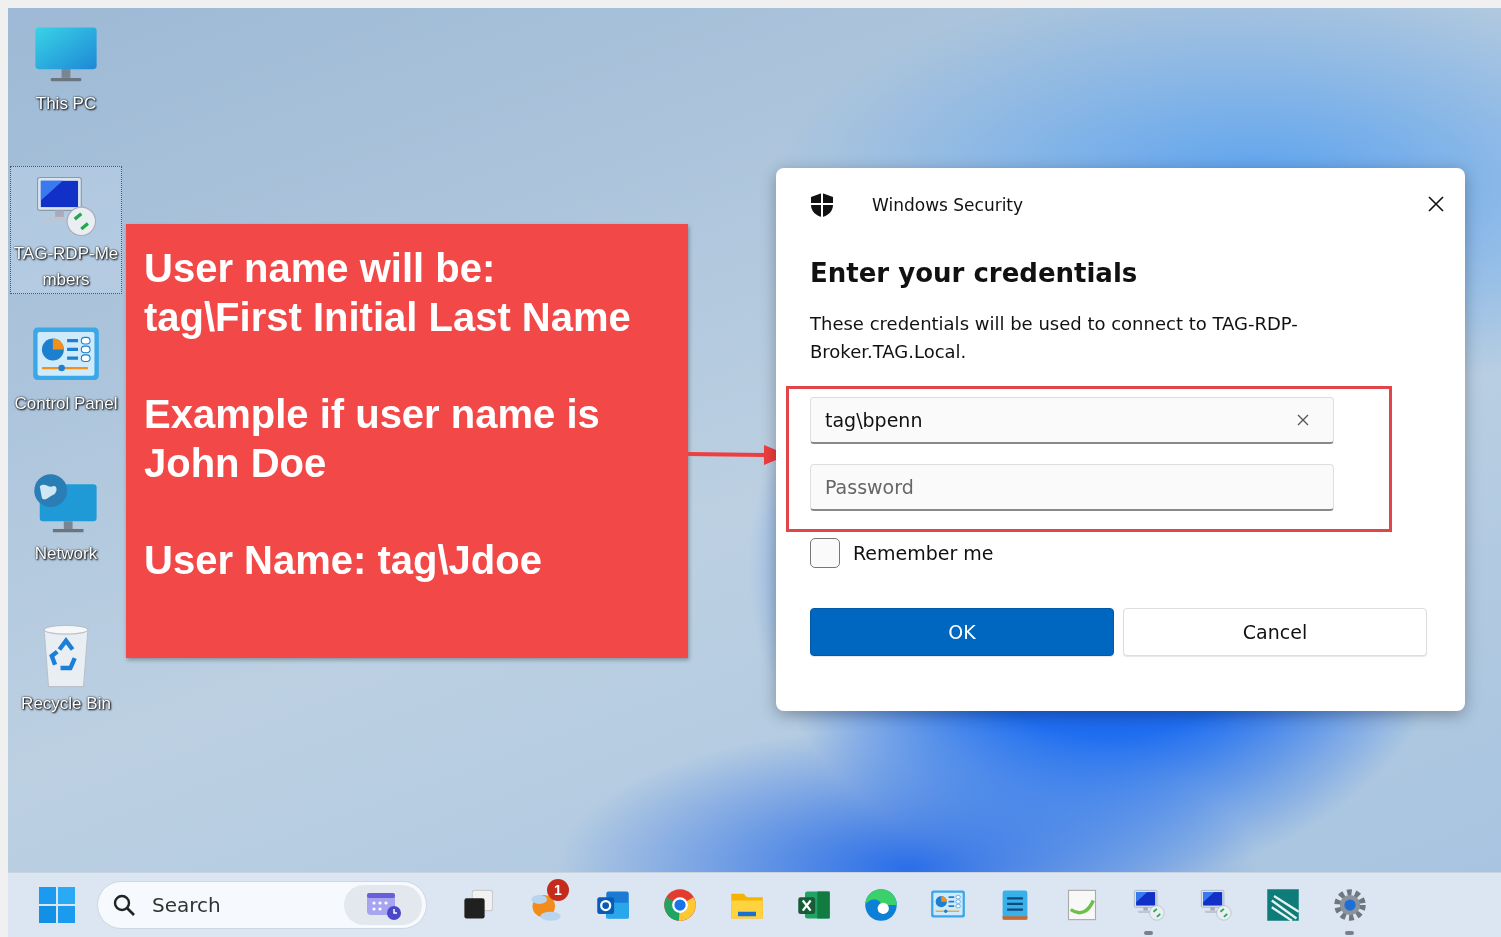 The width and height of the screenshot is (1501, 937). I want to click on callout-text: Example if user name is, so click(372, 414).